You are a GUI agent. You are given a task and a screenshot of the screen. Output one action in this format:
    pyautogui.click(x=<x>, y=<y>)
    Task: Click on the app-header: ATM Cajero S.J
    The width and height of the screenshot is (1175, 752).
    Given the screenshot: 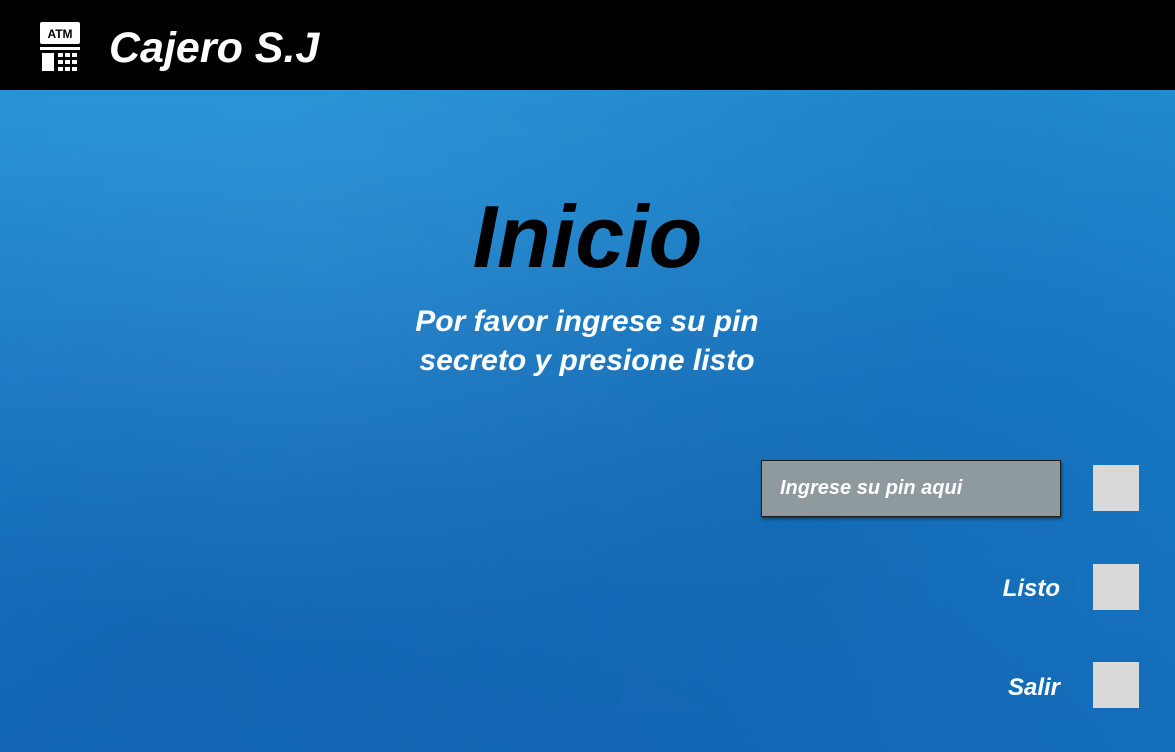 What is the action you would take?
    pyautogui.click(x=587, y=45)
    